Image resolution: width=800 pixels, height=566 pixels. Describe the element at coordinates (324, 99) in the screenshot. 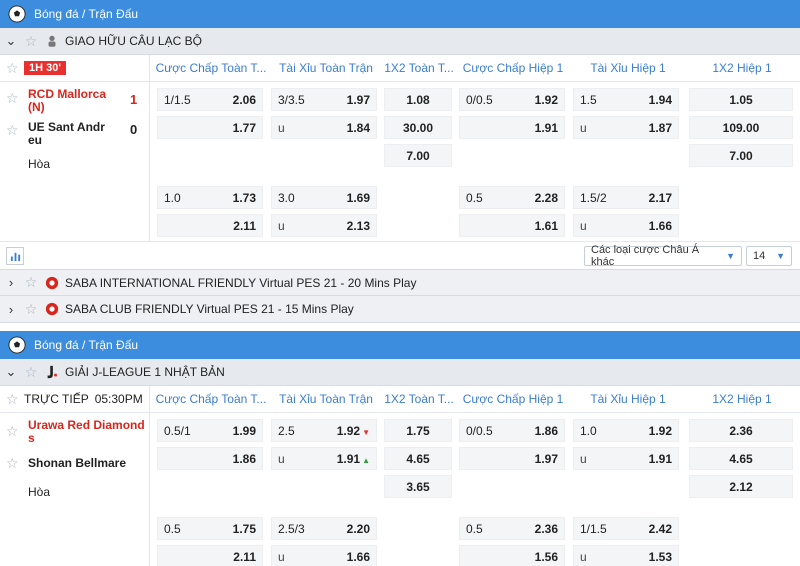

I see `odds-cell: 3/3.5 1.97` at that location.